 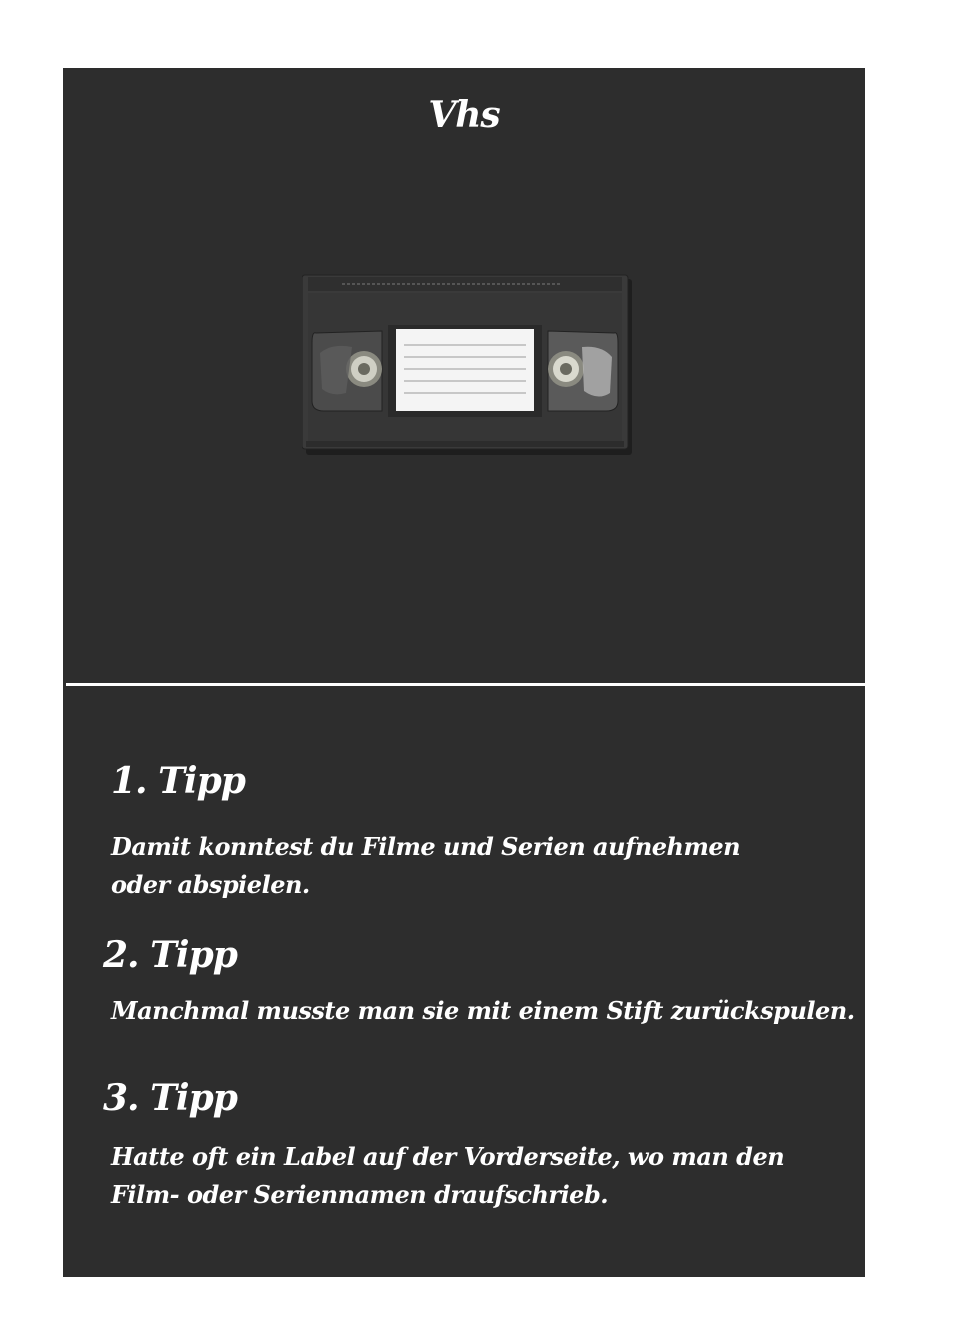 What do you see at coordinates (178, 781) in the screenshot?
I see `tip-1-heading: 1. Tipp` at bounding box center [178, 781].